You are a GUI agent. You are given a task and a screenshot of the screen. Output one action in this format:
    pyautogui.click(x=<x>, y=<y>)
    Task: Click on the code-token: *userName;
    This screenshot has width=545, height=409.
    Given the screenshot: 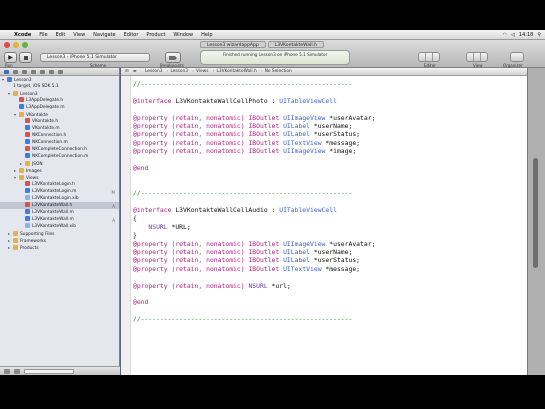 What is the action you would take?
    pyautogui.click(x=333, y=126)
    